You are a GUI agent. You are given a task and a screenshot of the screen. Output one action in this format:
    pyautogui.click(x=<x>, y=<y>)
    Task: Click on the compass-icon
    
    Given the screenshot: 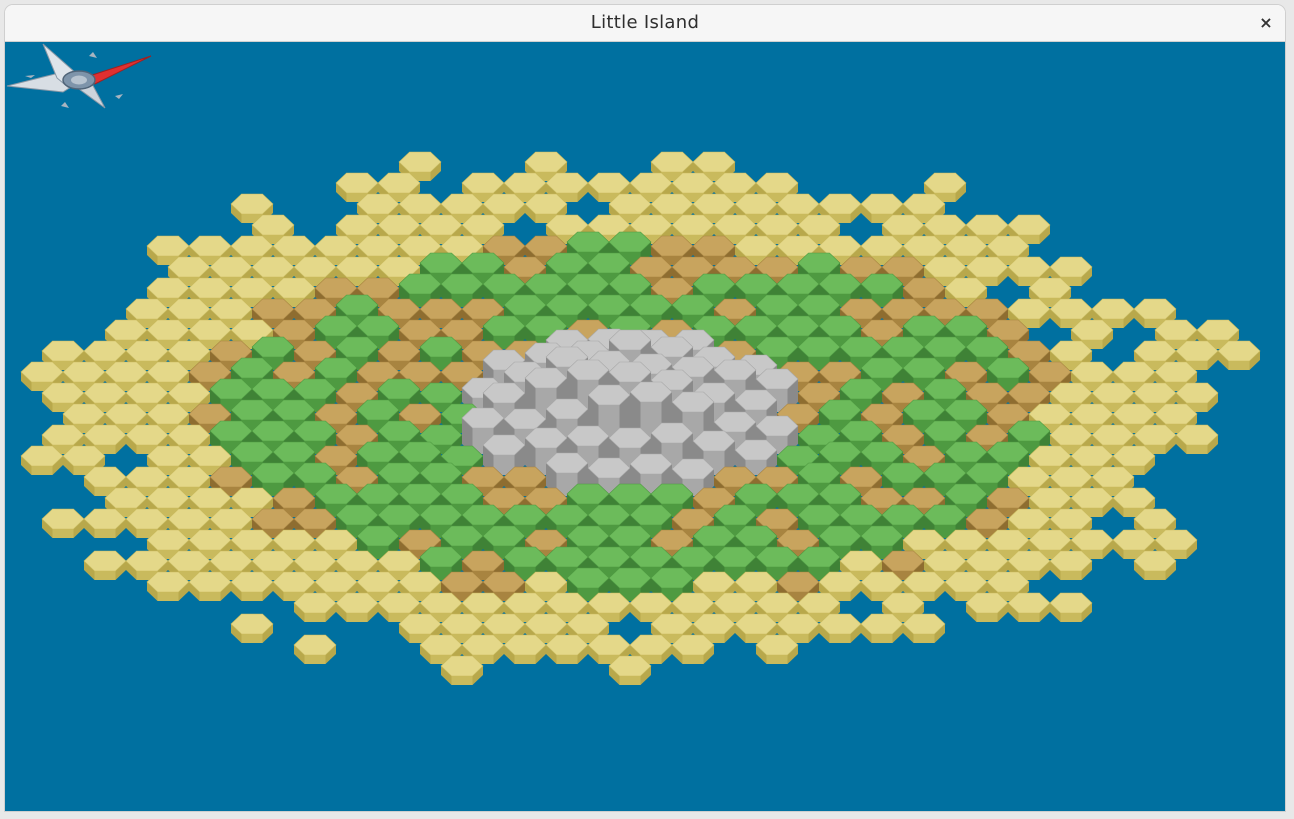 What is the action you would take?
    pyautogui.click(x=79, y=76)
    